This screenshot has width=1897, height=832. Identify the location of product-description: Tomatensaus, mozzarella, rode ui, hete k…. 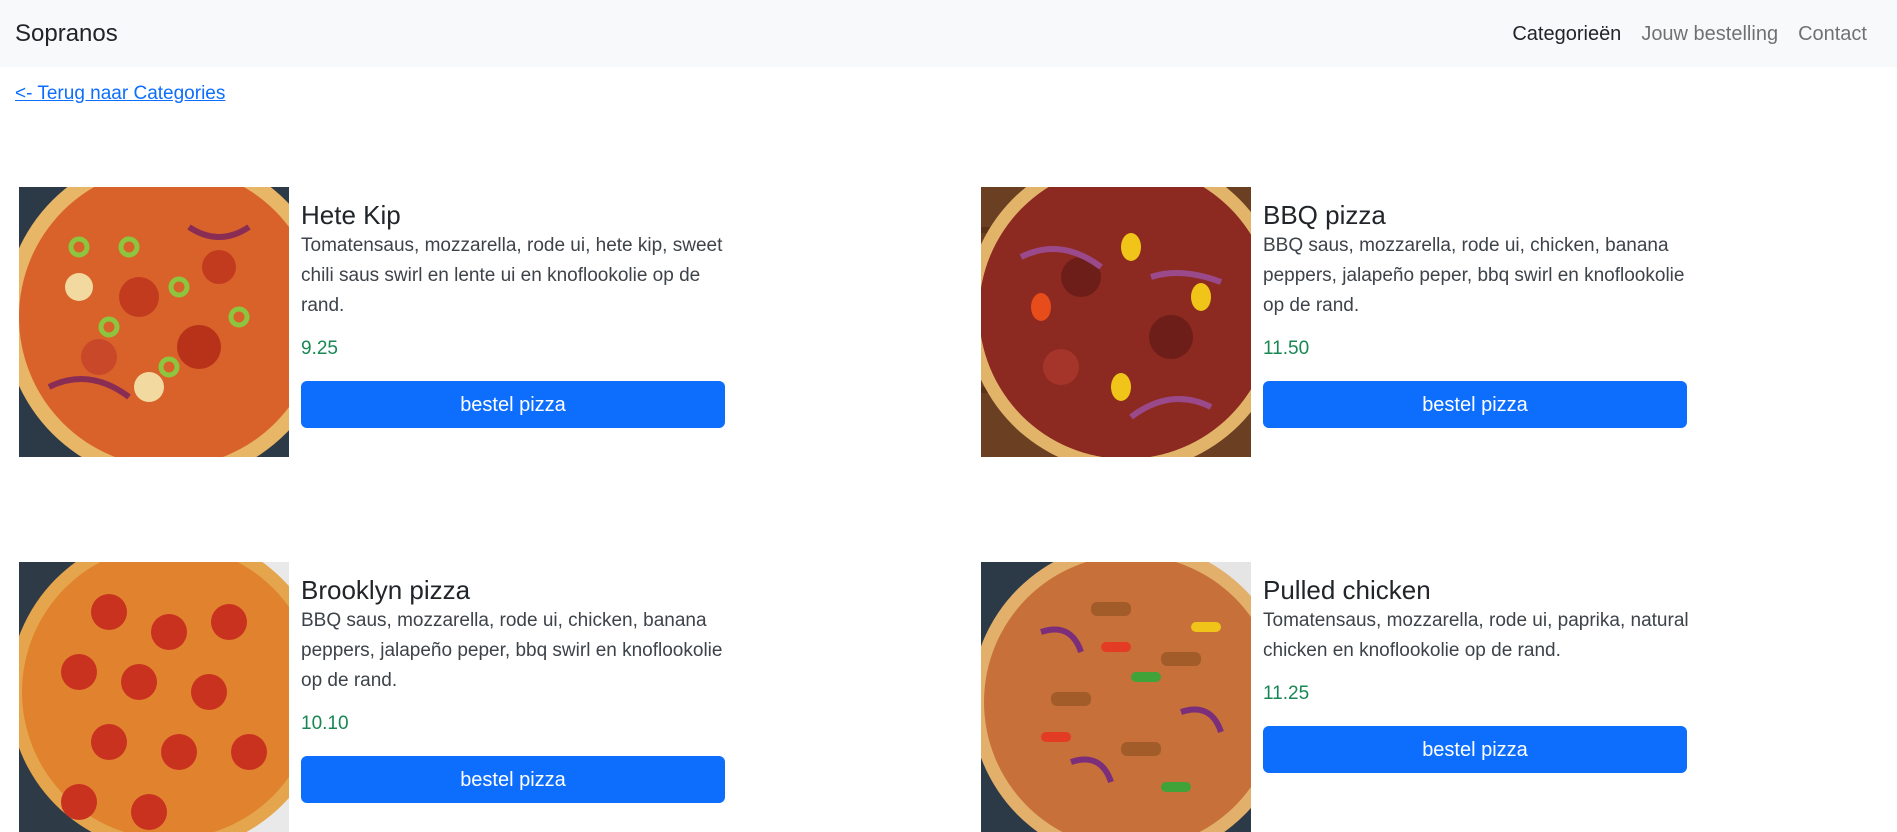
(512, 275).